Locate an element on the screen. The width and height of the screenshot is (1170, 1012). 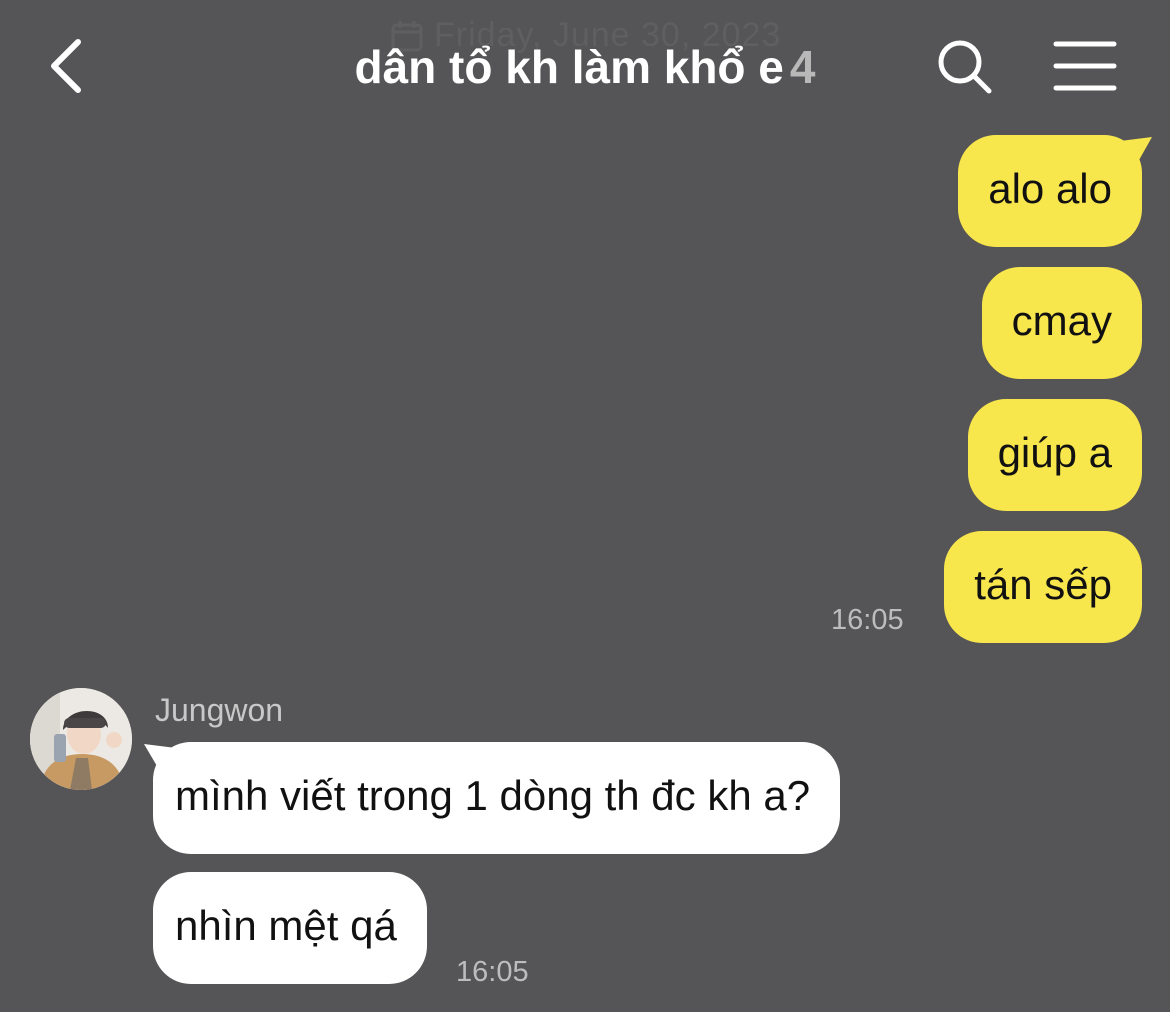
outgoing-message: giúp a is located at coordinates (1054, 455).